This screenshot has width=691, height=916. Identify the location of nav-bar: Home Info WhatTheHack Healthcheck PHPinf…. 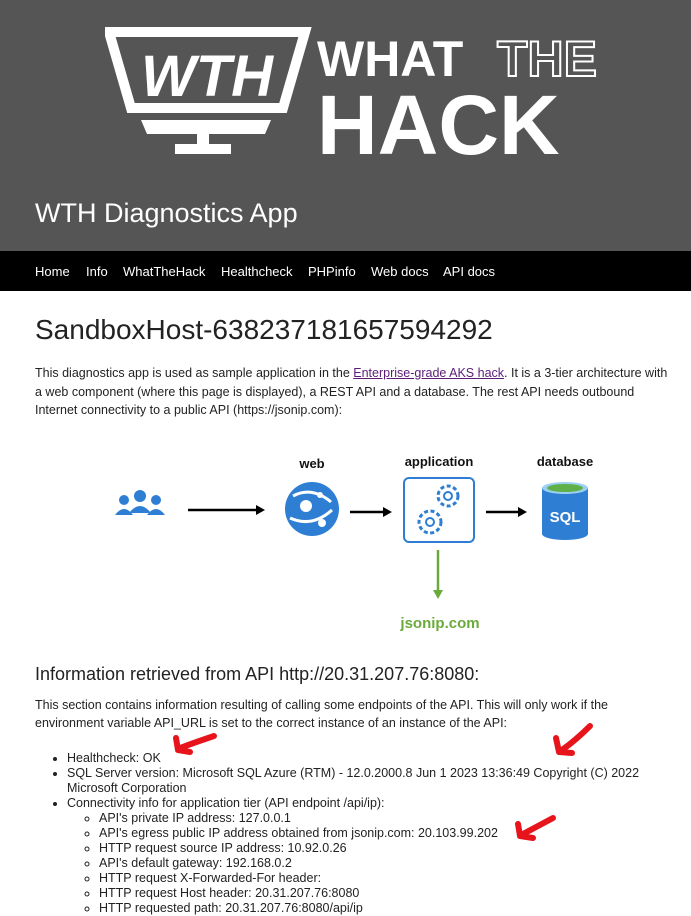
(345, 271).